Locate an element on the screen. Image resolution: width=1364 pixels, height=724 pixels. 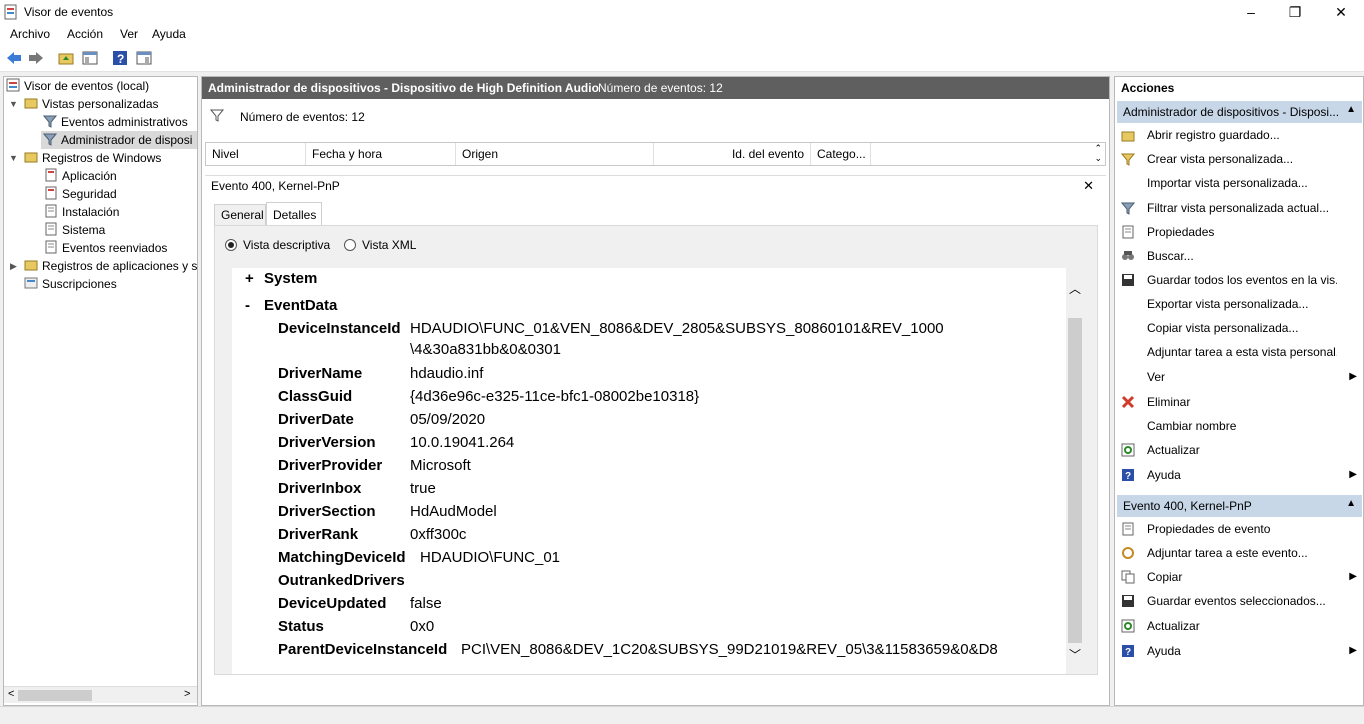
up-folder-button is located at coordinates (66, 58).